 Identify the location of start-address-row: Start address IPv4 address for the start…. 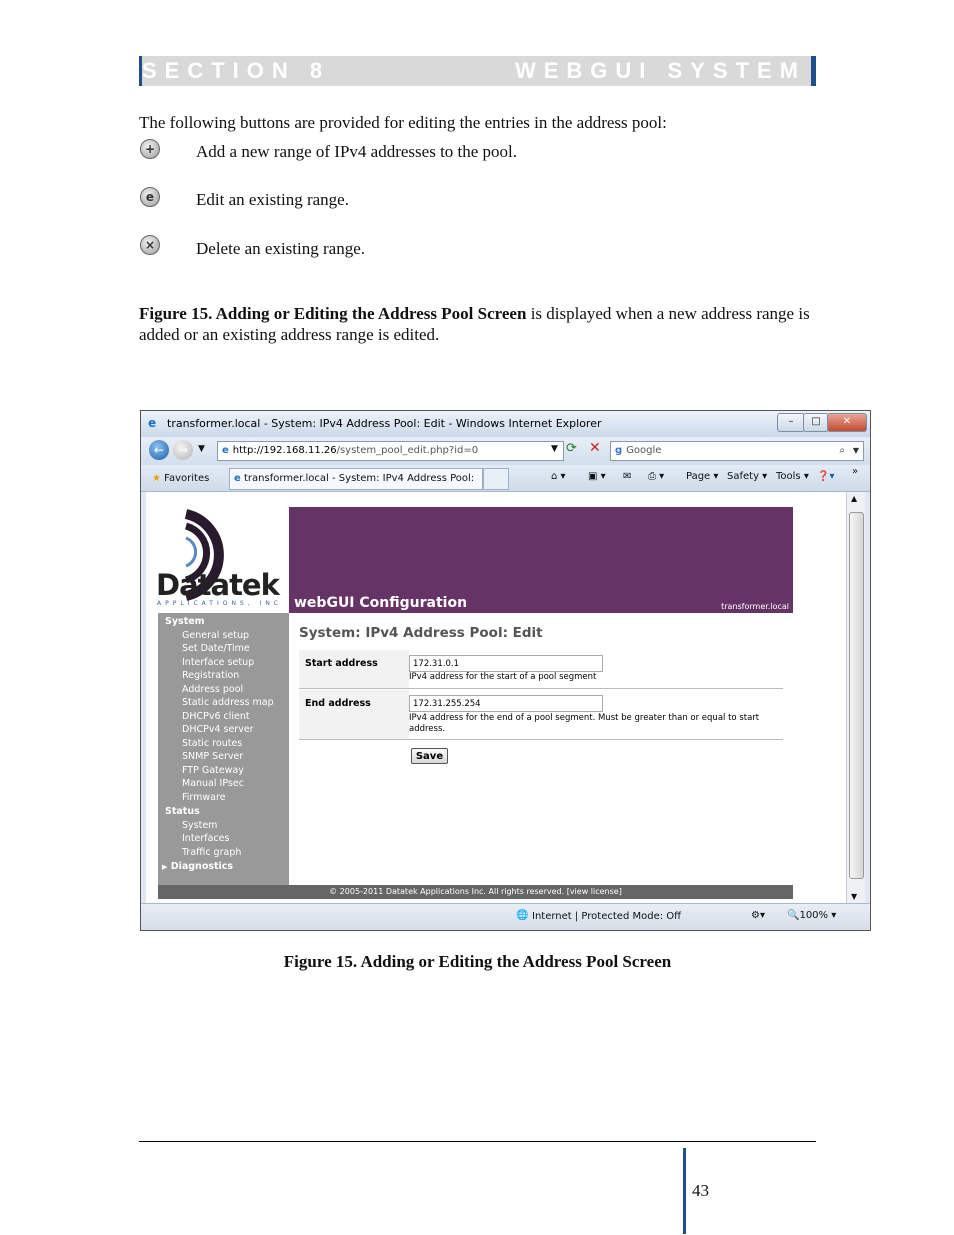
(541, 669).